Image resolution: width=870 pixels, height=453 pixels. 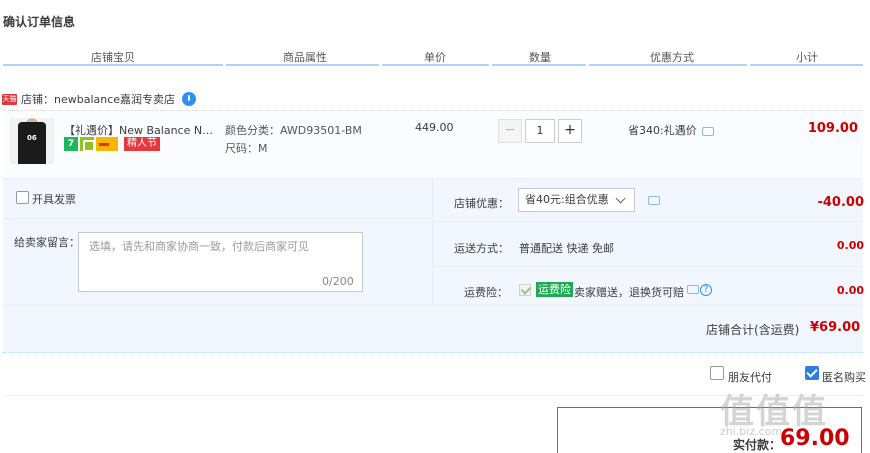 I want to click on shipping-label: 运送方式：, so click(x=481, y=248).